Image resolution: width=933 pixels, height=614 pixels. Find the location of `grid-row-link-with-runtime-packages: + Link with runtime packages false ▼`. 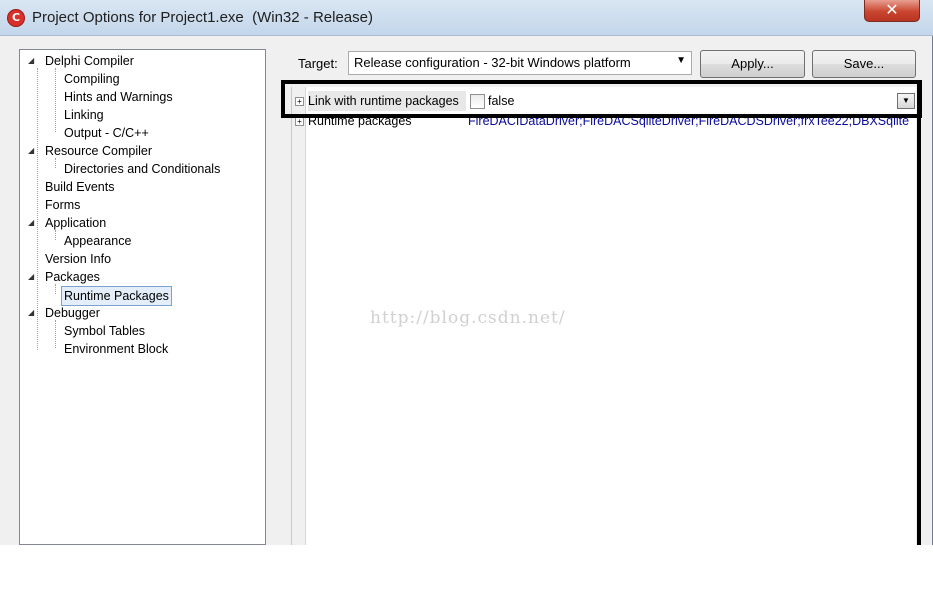

grid-row-link-with-runtime-packages: + Link with runtime packages false ▼ is located at coordinates (604, 101).